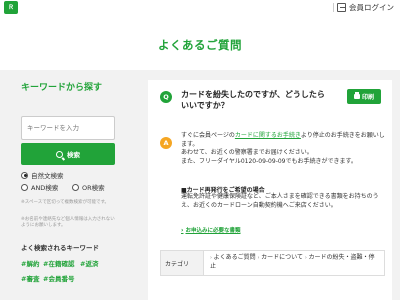 The image size is (400, 300). I want to click on required-documents-link: › お申込みに必要な書類, so click(211, 230).